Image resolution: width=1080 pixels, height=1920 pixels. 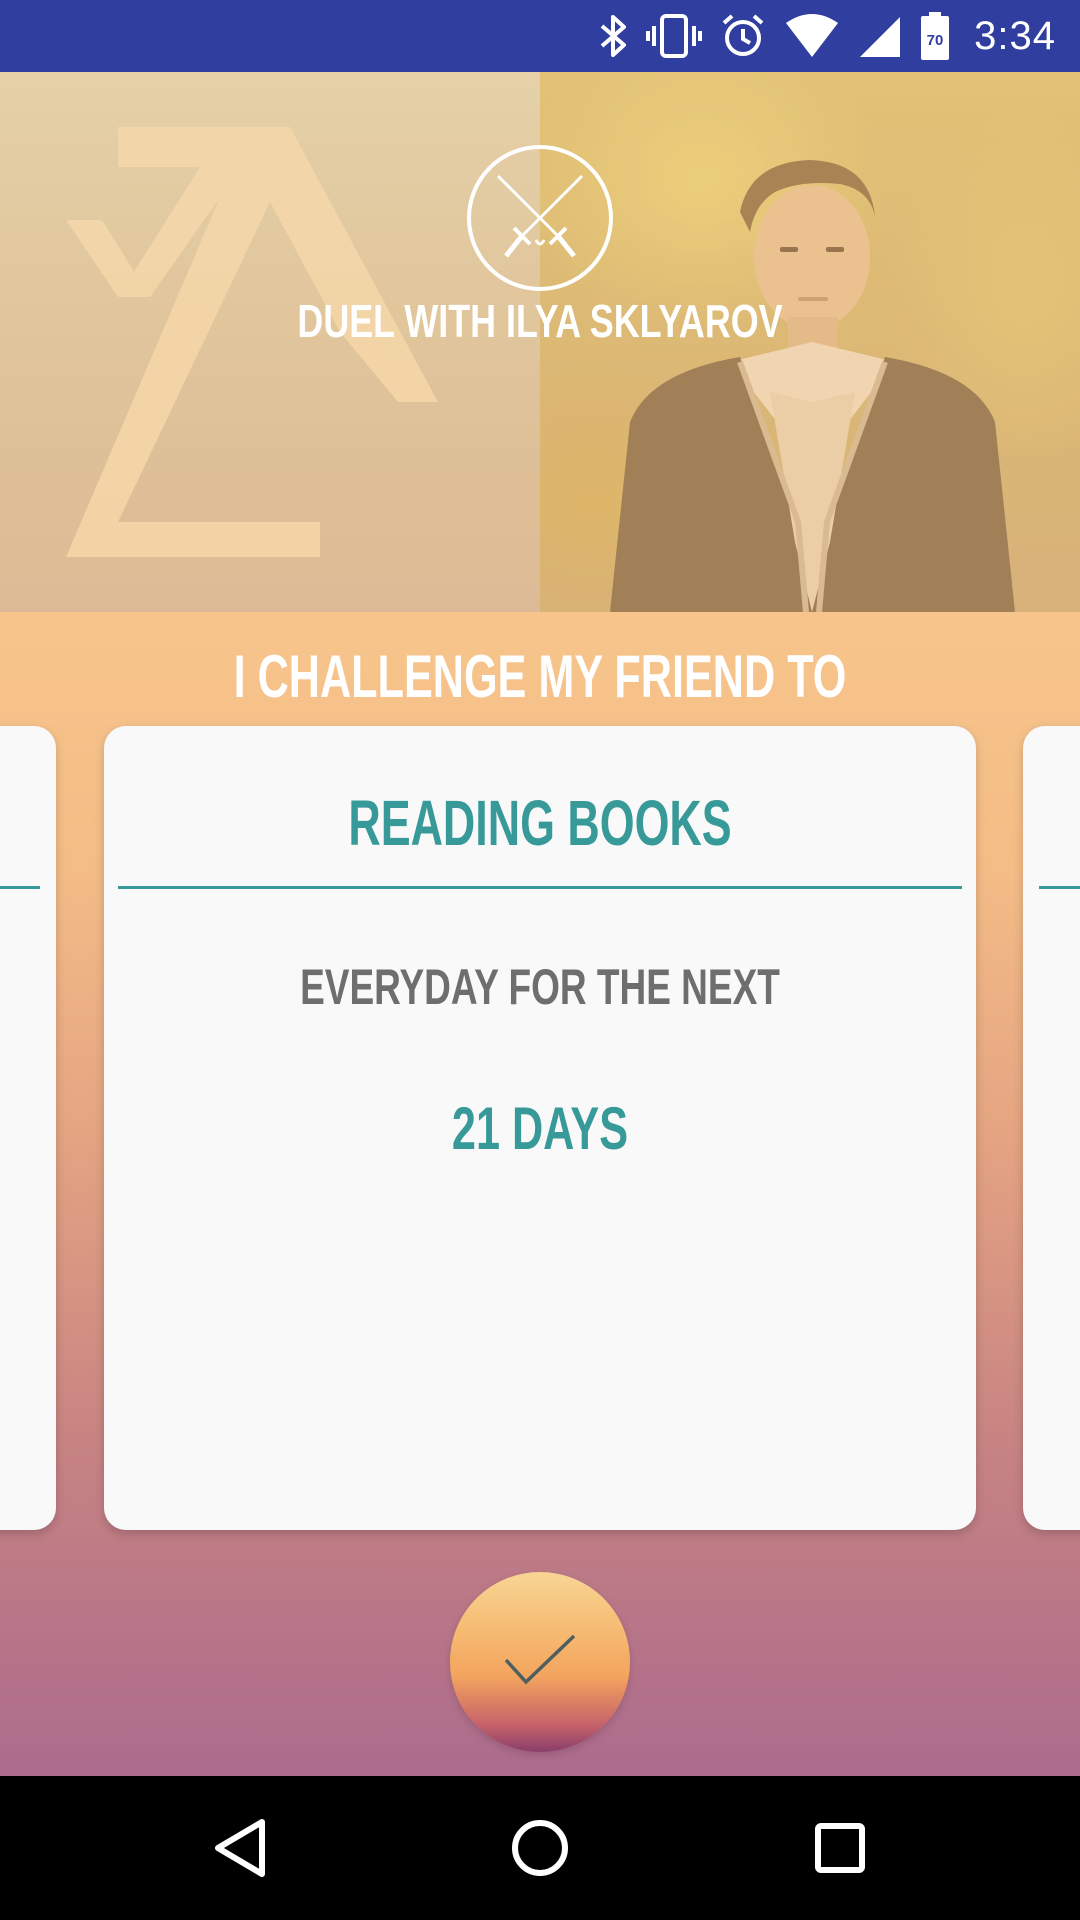 I want to click on recents-icon, so click(x=840, y=1848).